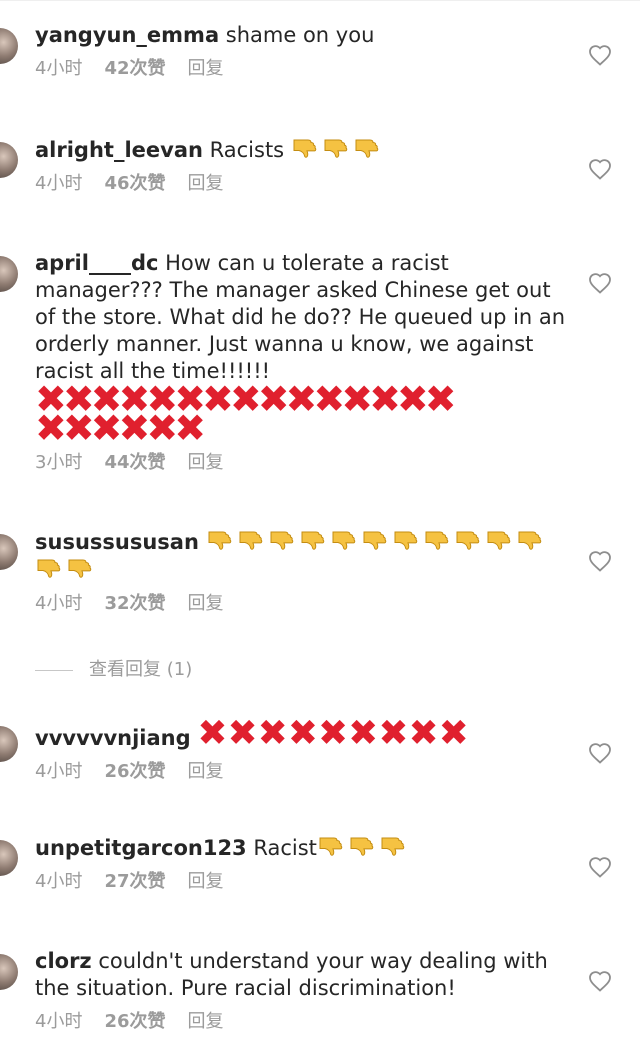  Describe the element at coordinates (305, 69) in the screenshot. I see `comment-meta: 4小时 42次赞 回复` at that location.